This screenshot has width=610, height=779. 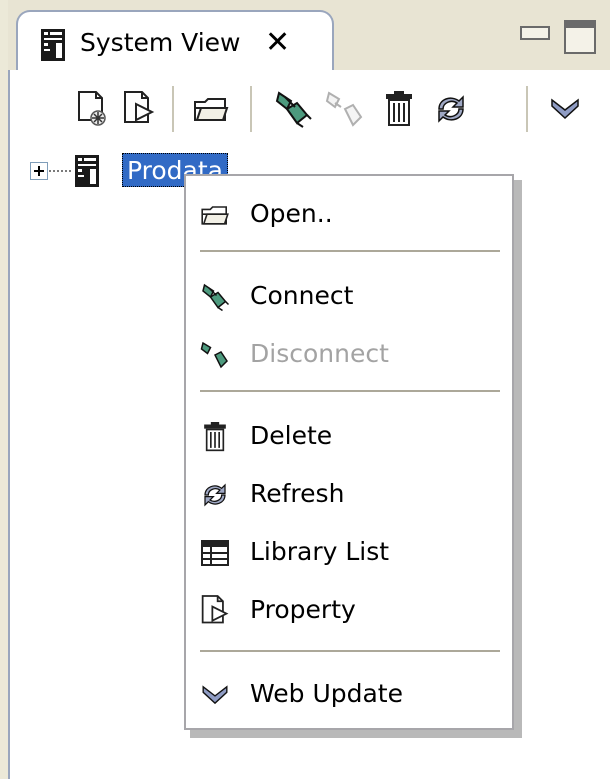 I want to click on new-connection-icon, so click(x=92, y=108).